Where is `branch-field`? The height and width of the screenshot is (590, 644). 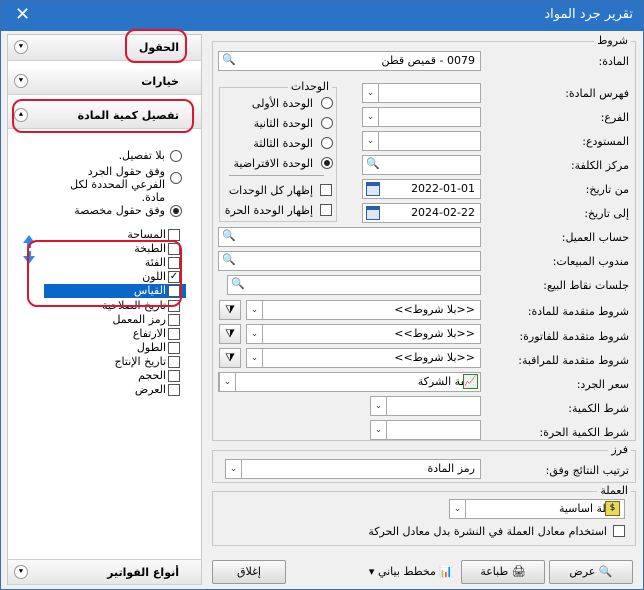 branch-field is located at coordinates (421, 117).